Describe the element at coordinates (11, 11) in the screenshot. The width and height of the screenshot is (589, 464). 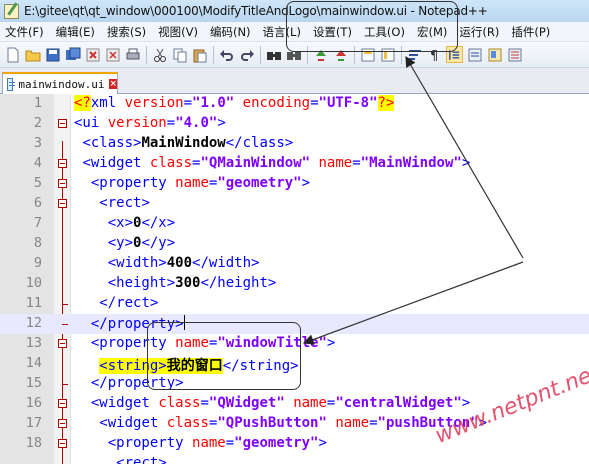
I see `notepad-plus-plus-icon` at that location.